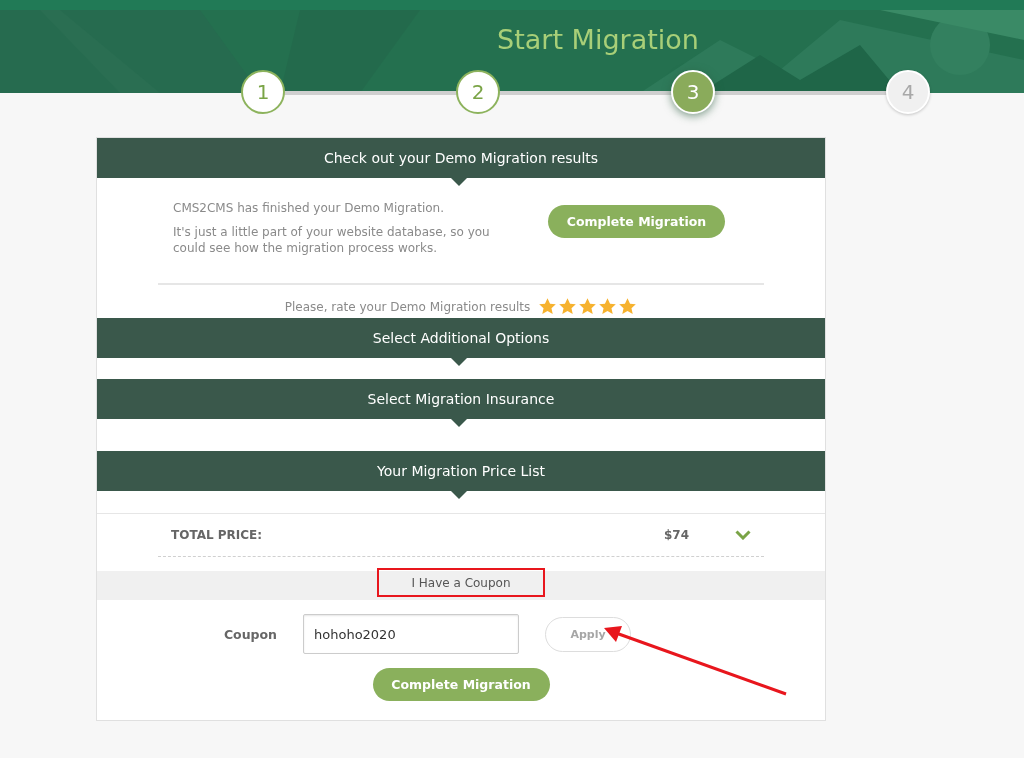 This screenshot has width=1024, height=758. I want to click on section-title: Select Migration Insurance, so click(461, 399).